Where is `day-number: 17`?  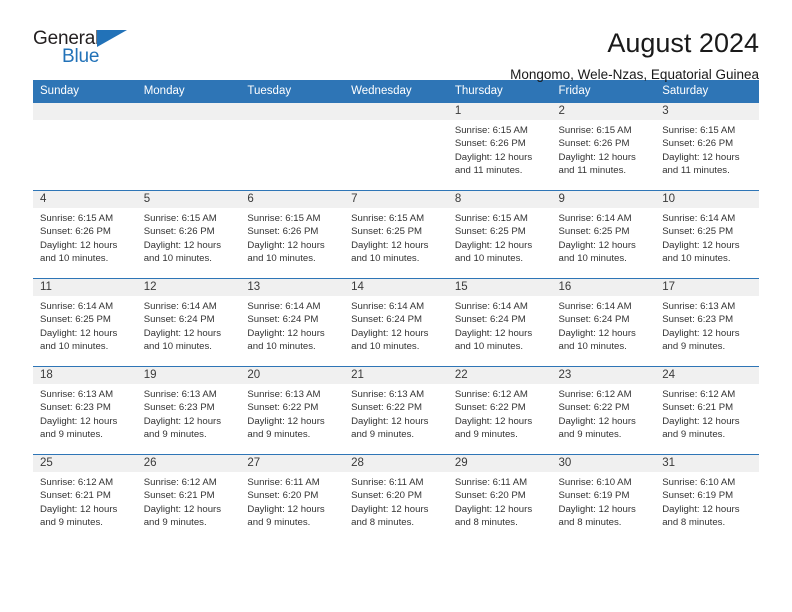 day-number: 17 is located at coordinates (707, 287).